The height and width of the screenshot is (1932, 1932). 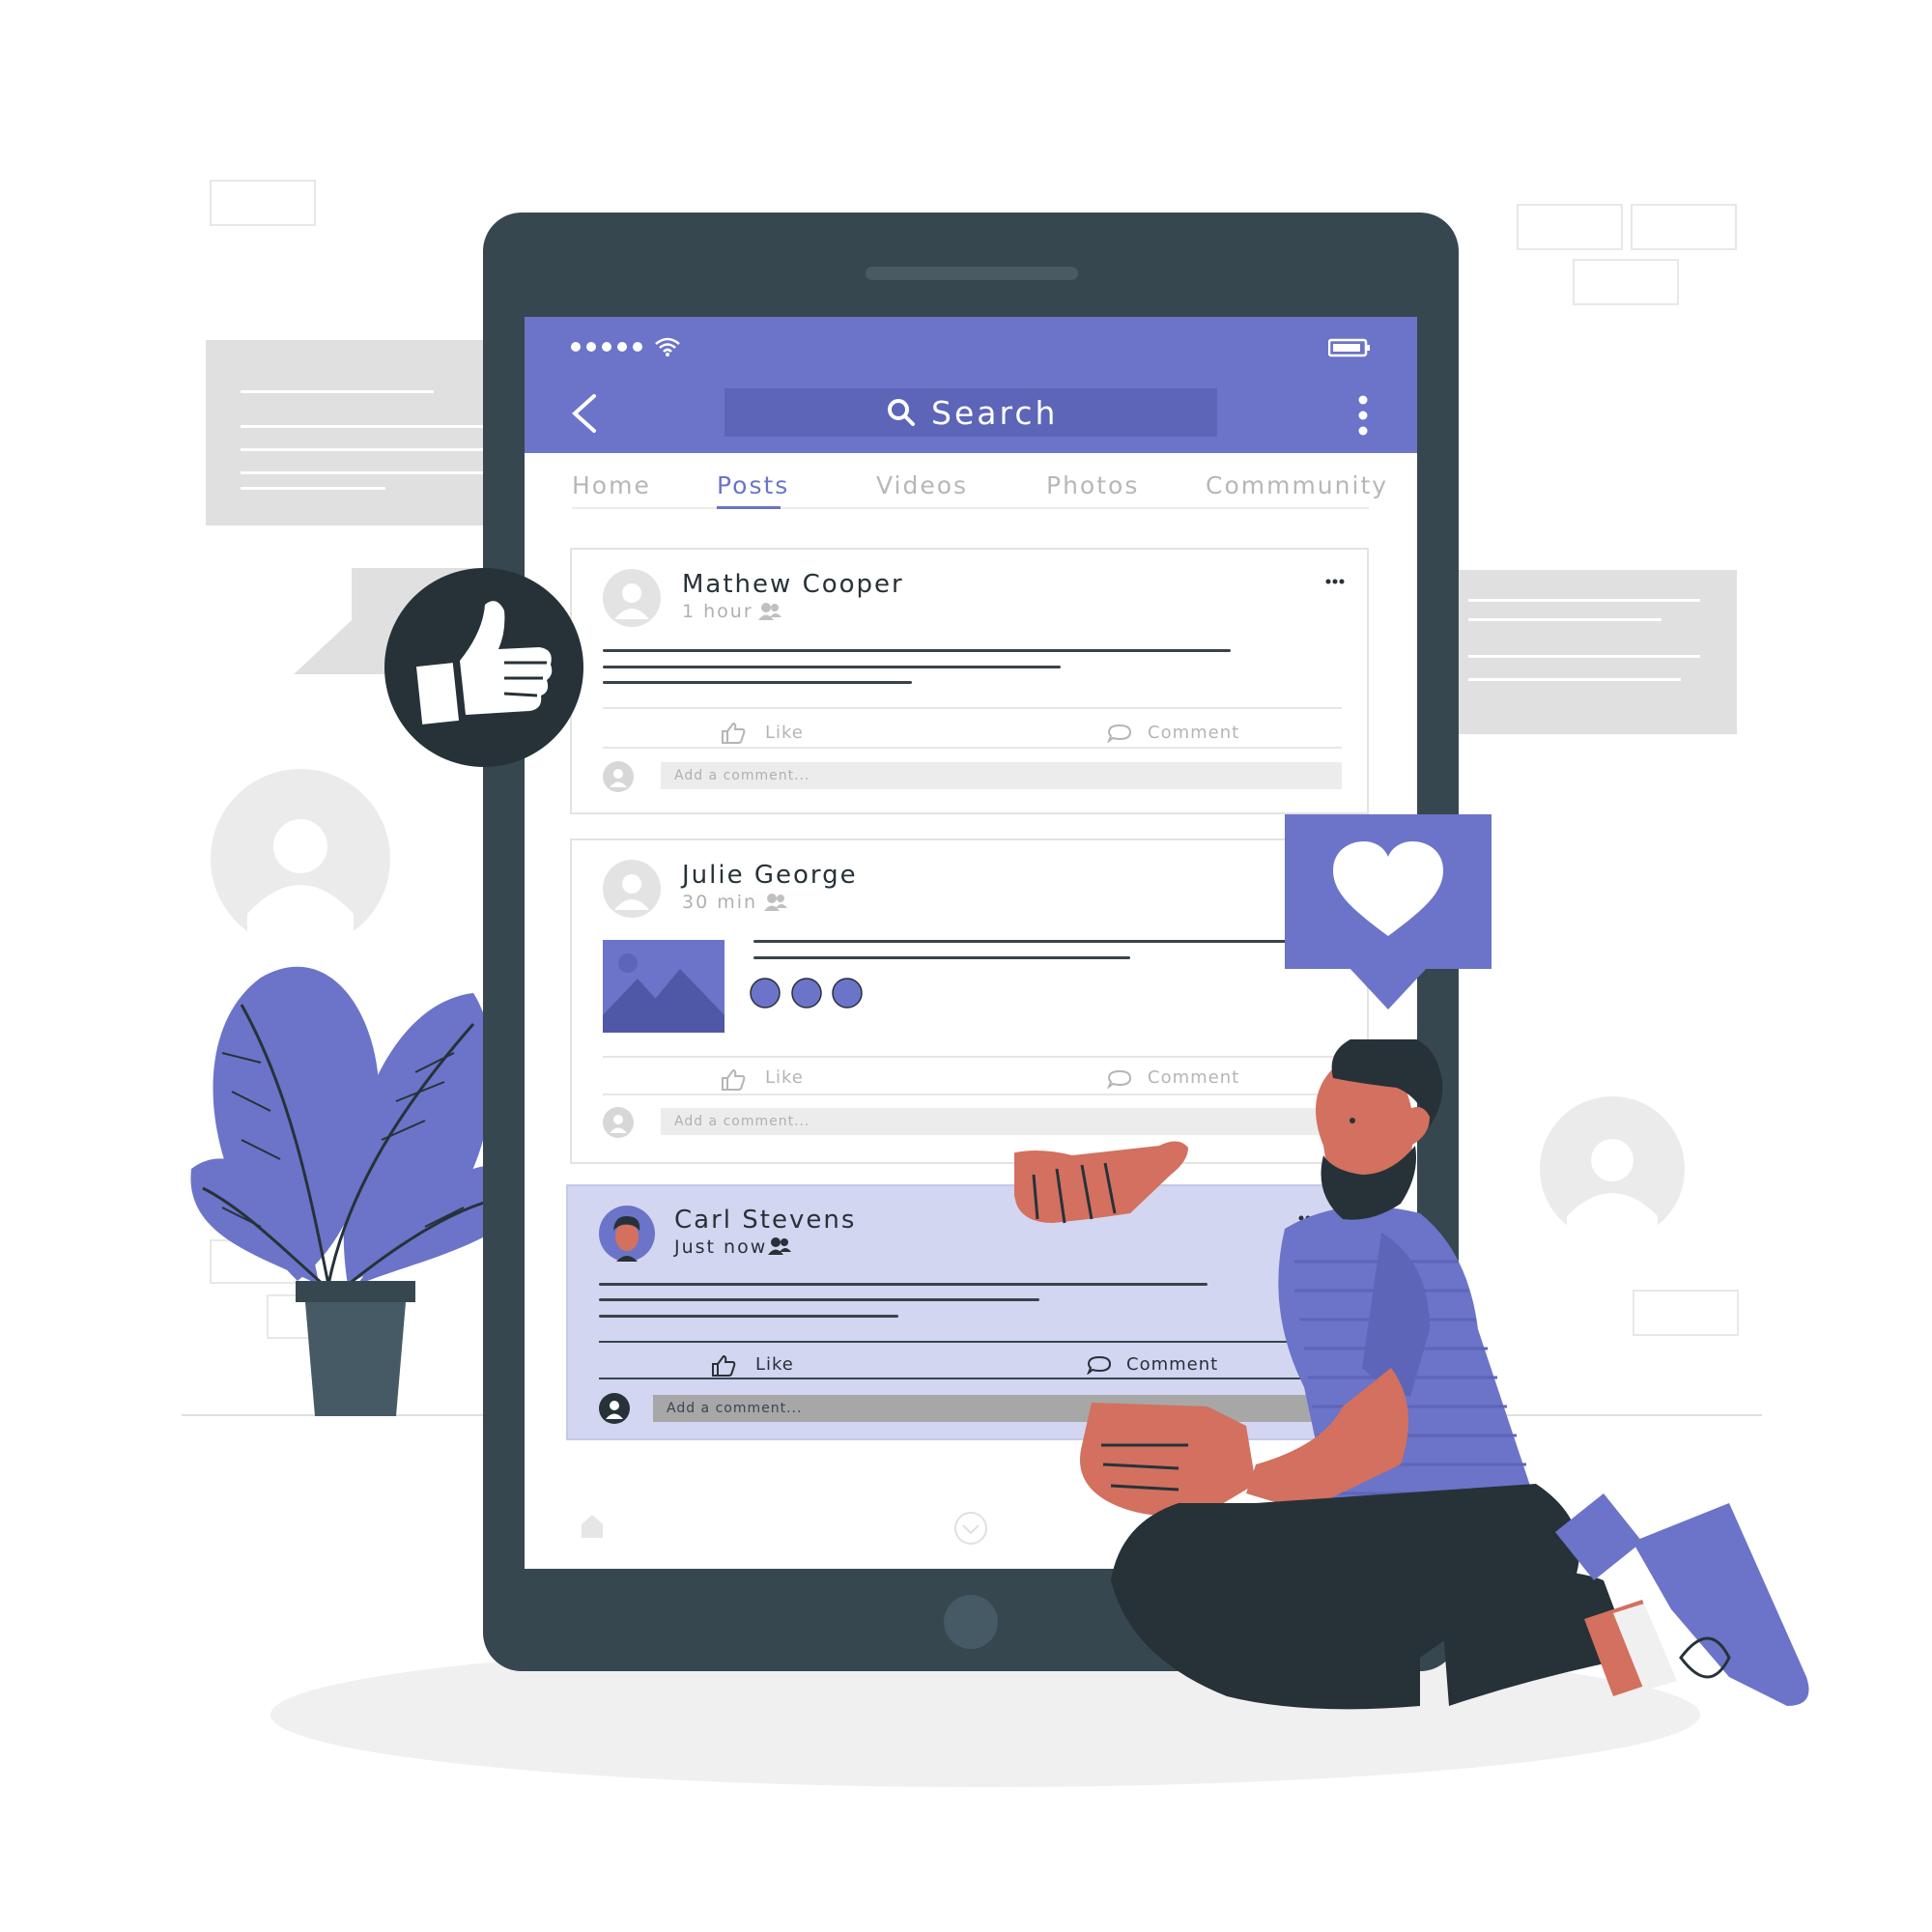 What do you see at coordinates (720, 902) in the screenshot?
I see `post-time: 30 min` at bounding box center [720, 902].